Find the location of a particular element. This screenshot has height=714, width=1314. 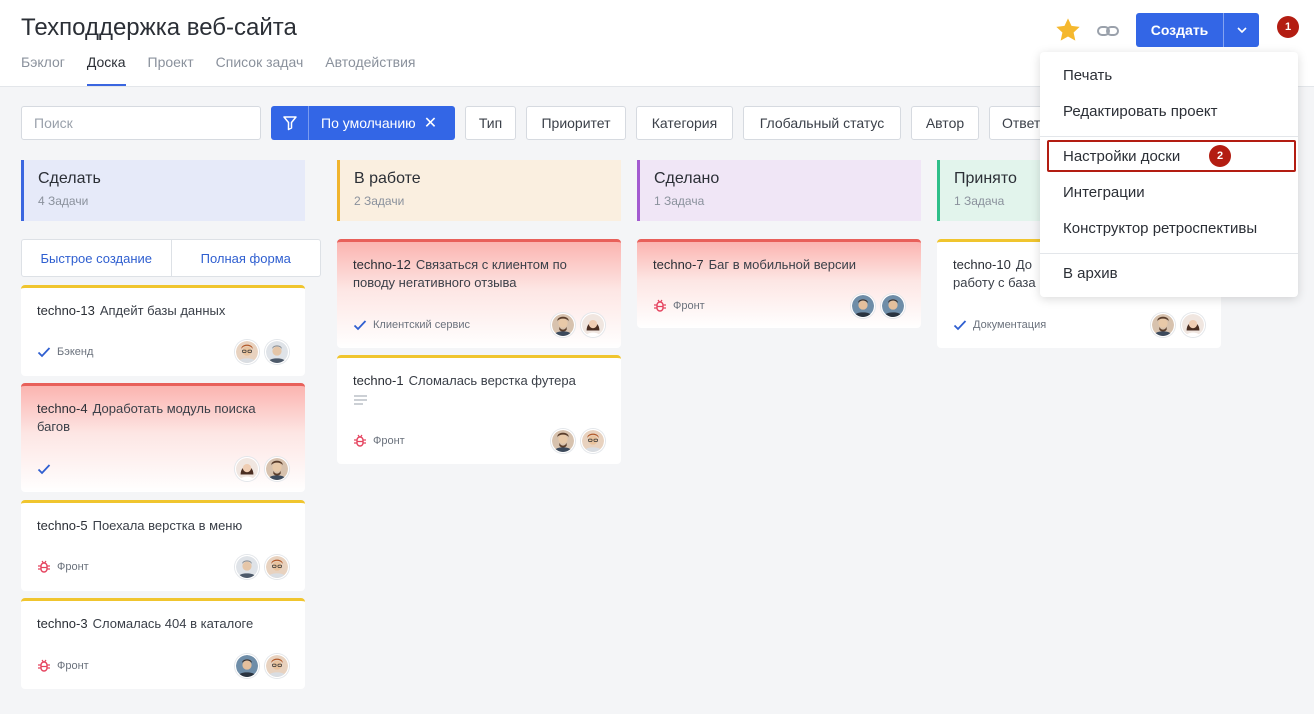

task-card-techno-1: techno-1 Сломалась верстка футера Фронт is located at coordinates (479, 409).